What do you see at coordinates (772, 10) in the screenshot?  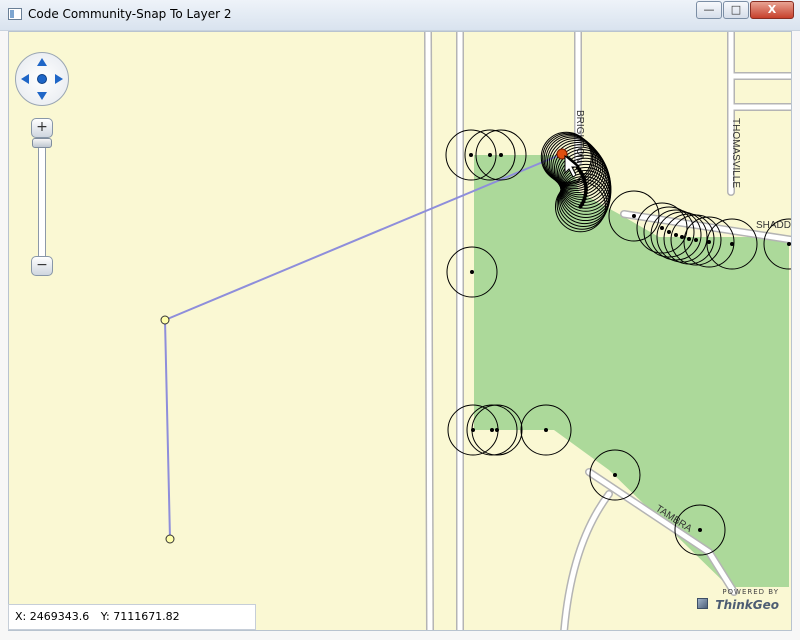 I see `close-button: X` at bounding box center [772, 10].